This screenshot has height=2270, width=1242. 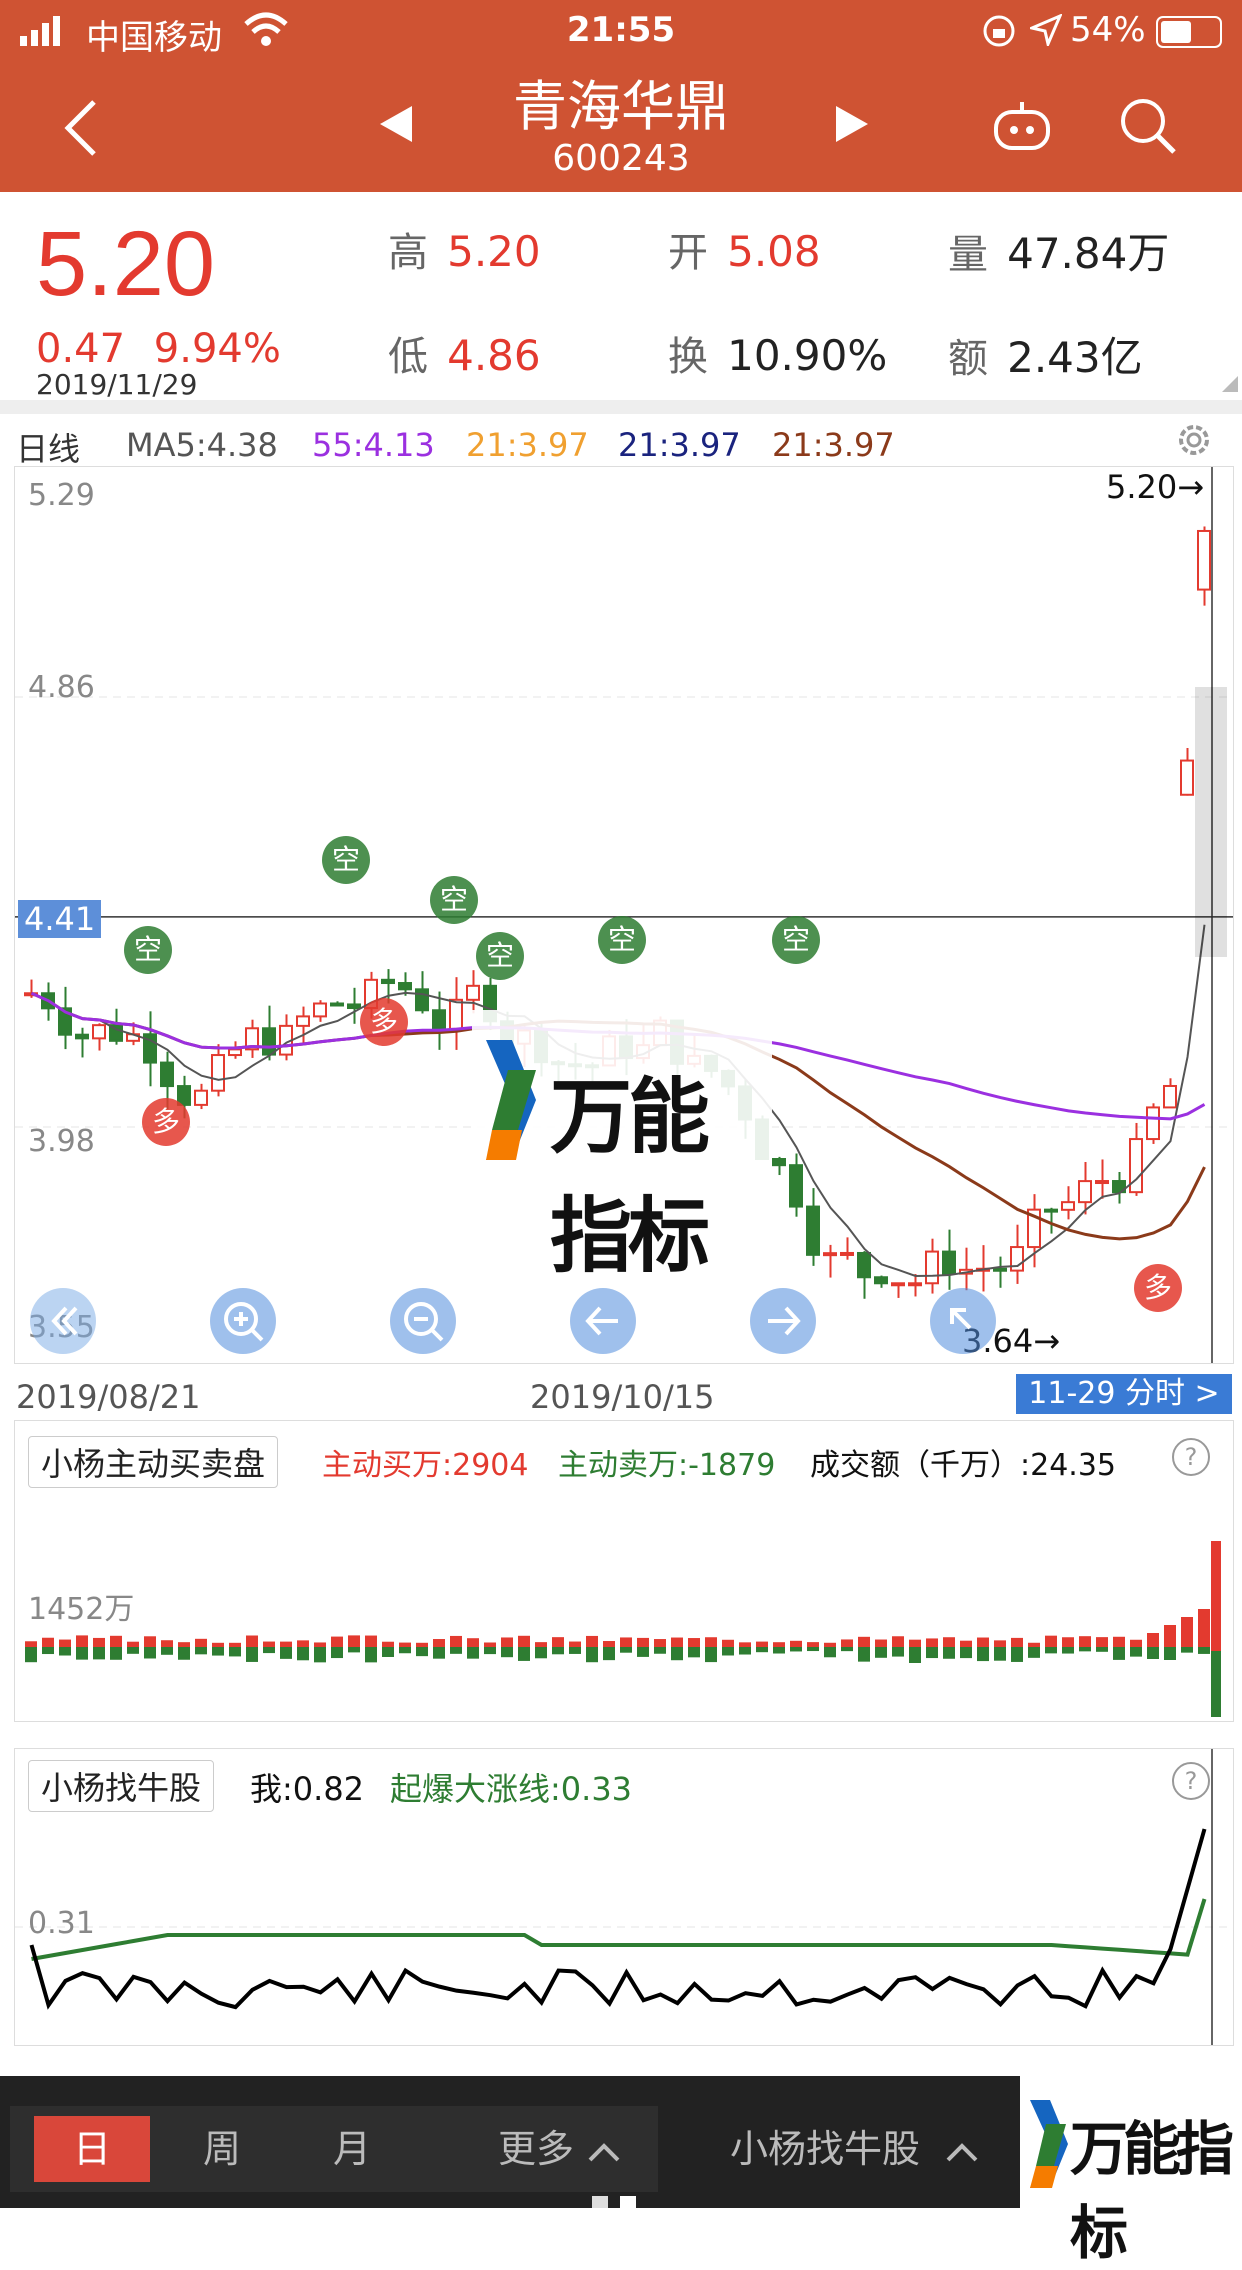 I want to click on bull-finder-indicator-name: 小杨找牛股, so click(x=121, y=1786).